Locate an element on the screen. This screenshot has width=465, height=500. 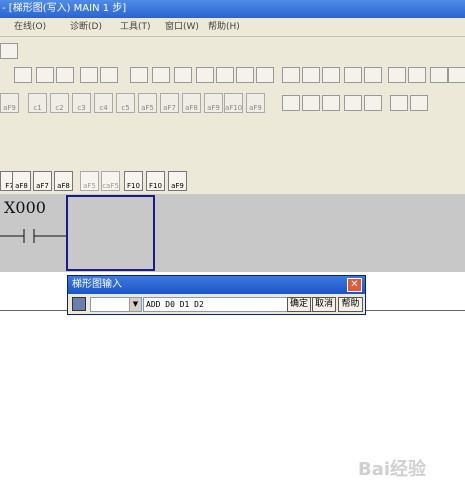
fkey-button: aF10 is located at coordinates (233, 103).